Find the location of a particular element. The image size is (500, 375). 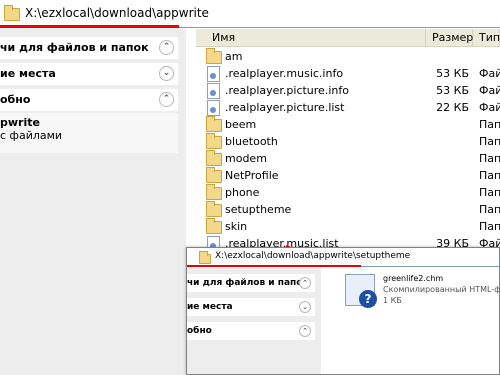

file-name: .realplayer.music.info is located at coordinates (284, 73).